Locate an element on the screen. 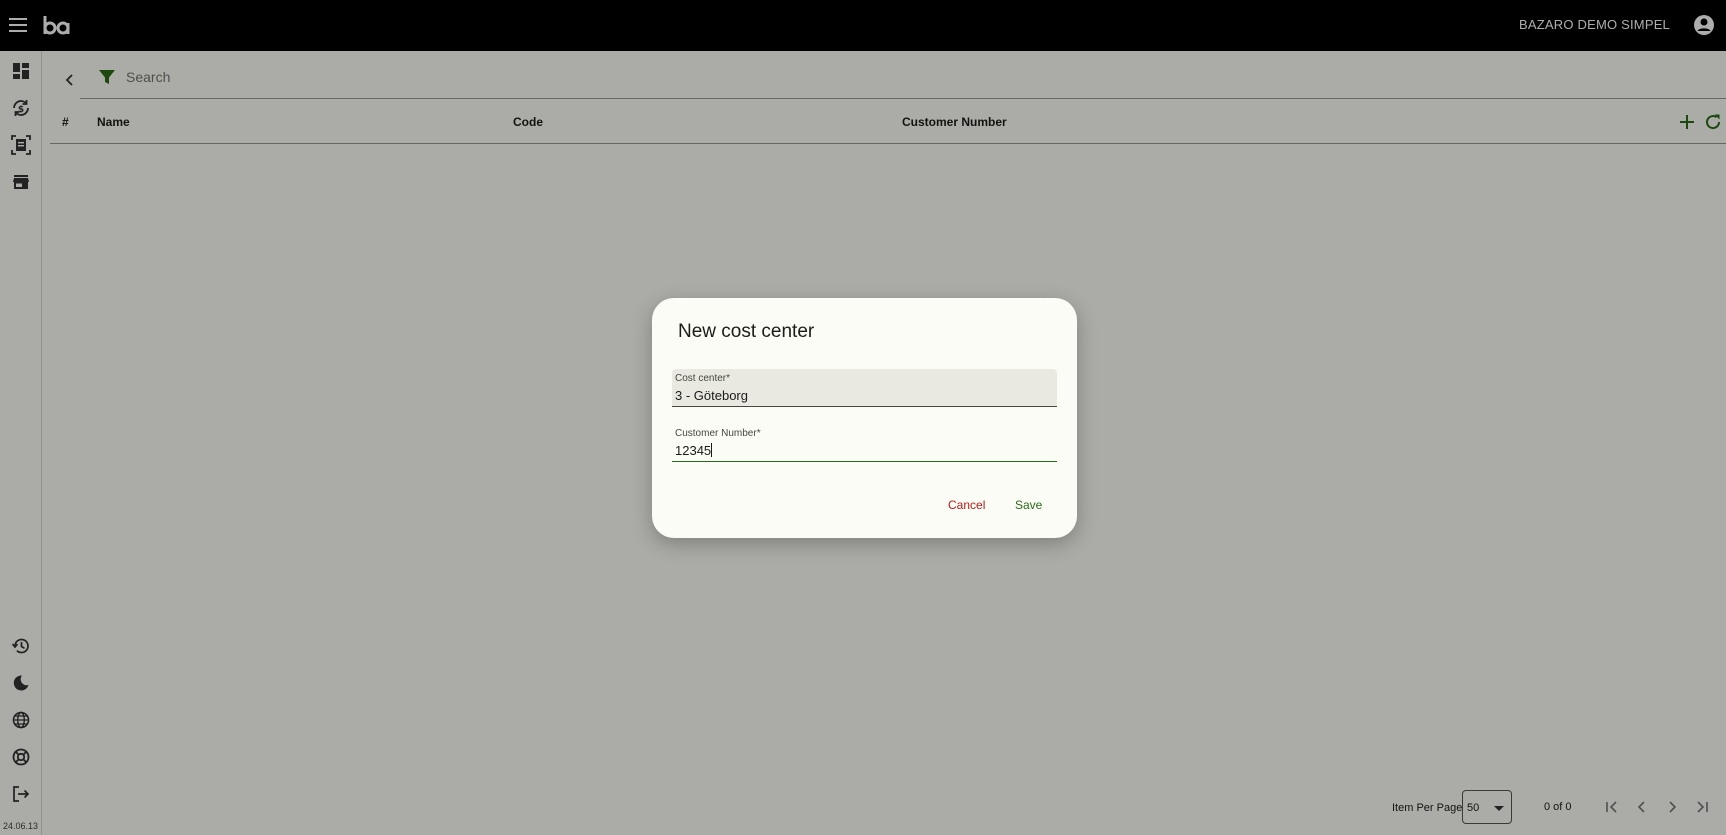 This screenshot has width=1726, height=835. cancel-button: Cancel is located at coordinates (966, 505).